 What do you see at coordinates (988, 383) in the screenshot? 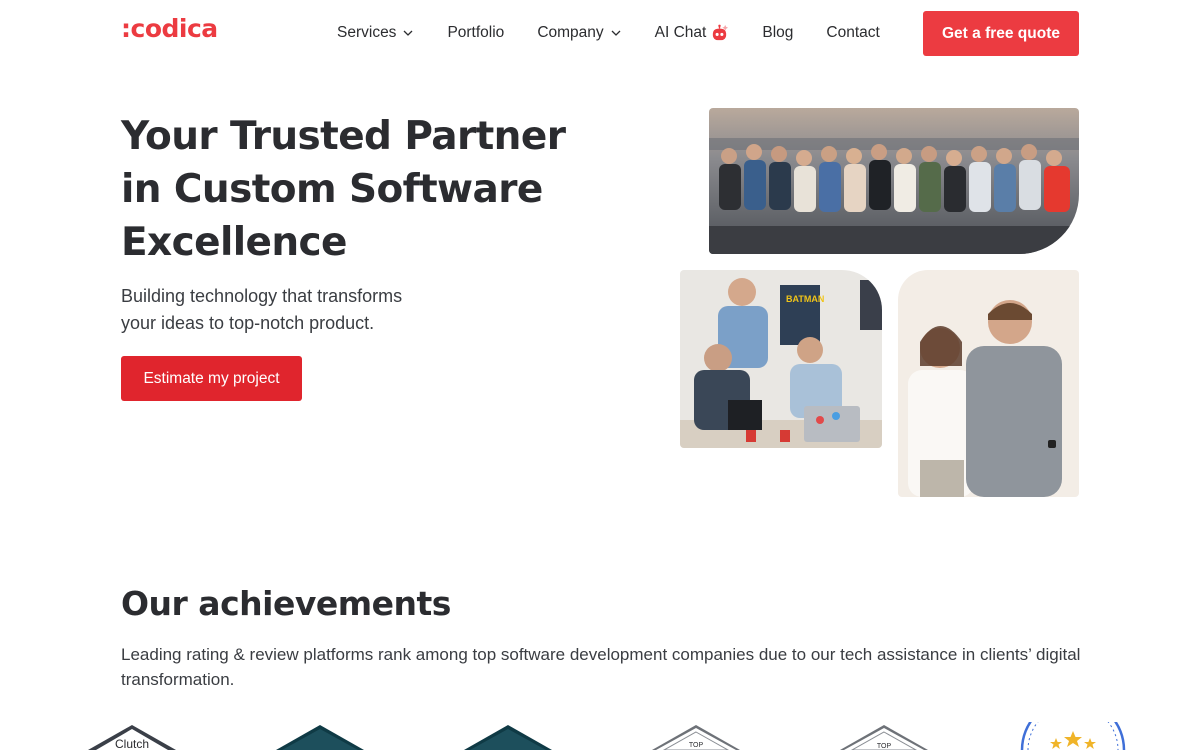
I see `founders-photo` at bounding box center [988, 383].